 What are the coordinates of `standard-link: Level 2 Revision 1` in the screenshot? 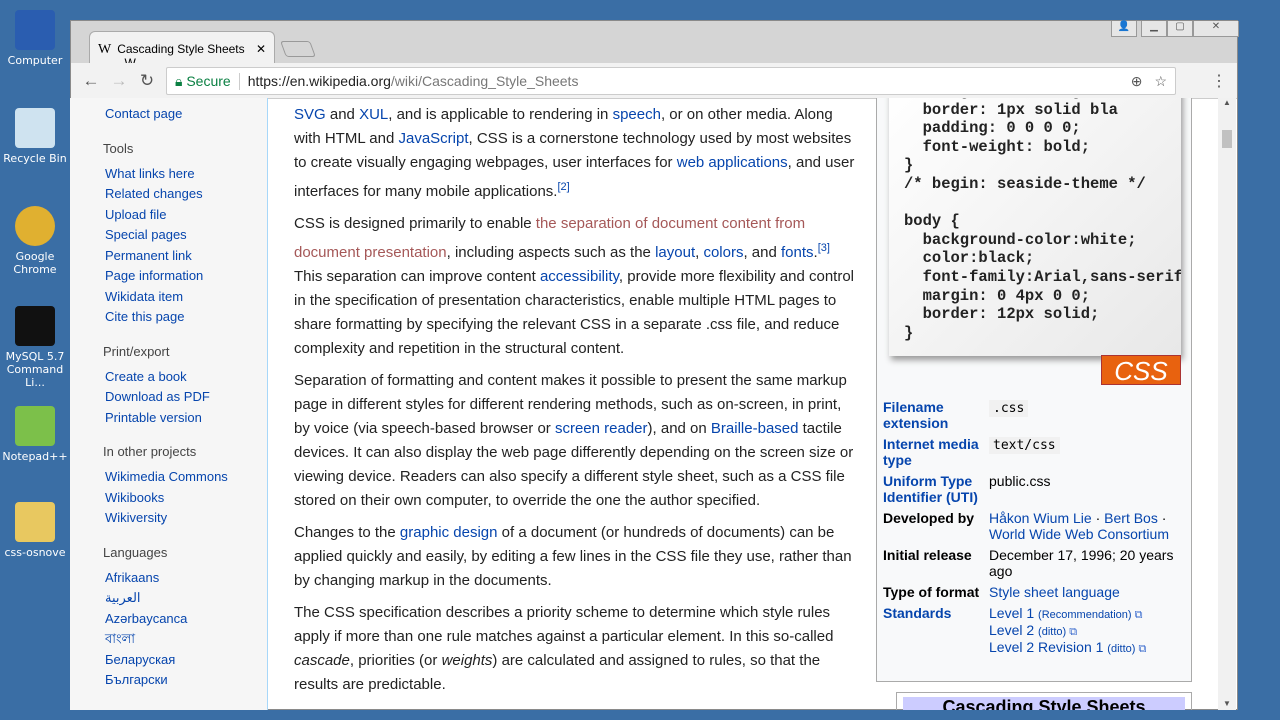 It's located at (1046, 647).